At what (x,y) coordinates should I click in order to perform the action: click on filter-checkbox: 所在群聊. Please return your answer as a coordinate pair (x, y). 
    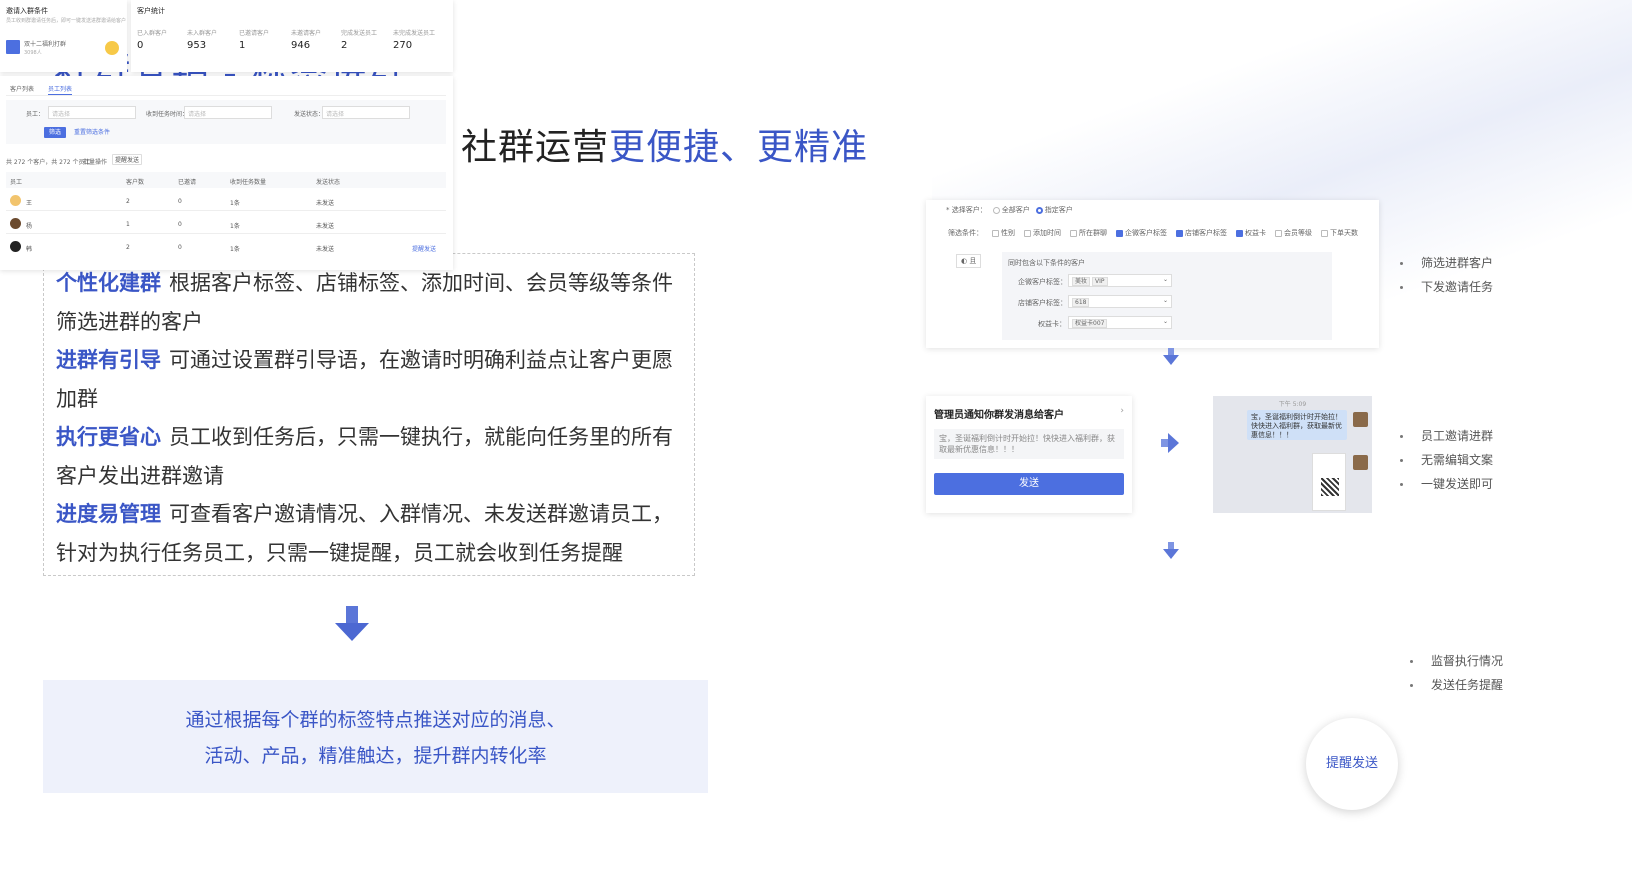
    Looking at the image, I should click on (1088, 233).